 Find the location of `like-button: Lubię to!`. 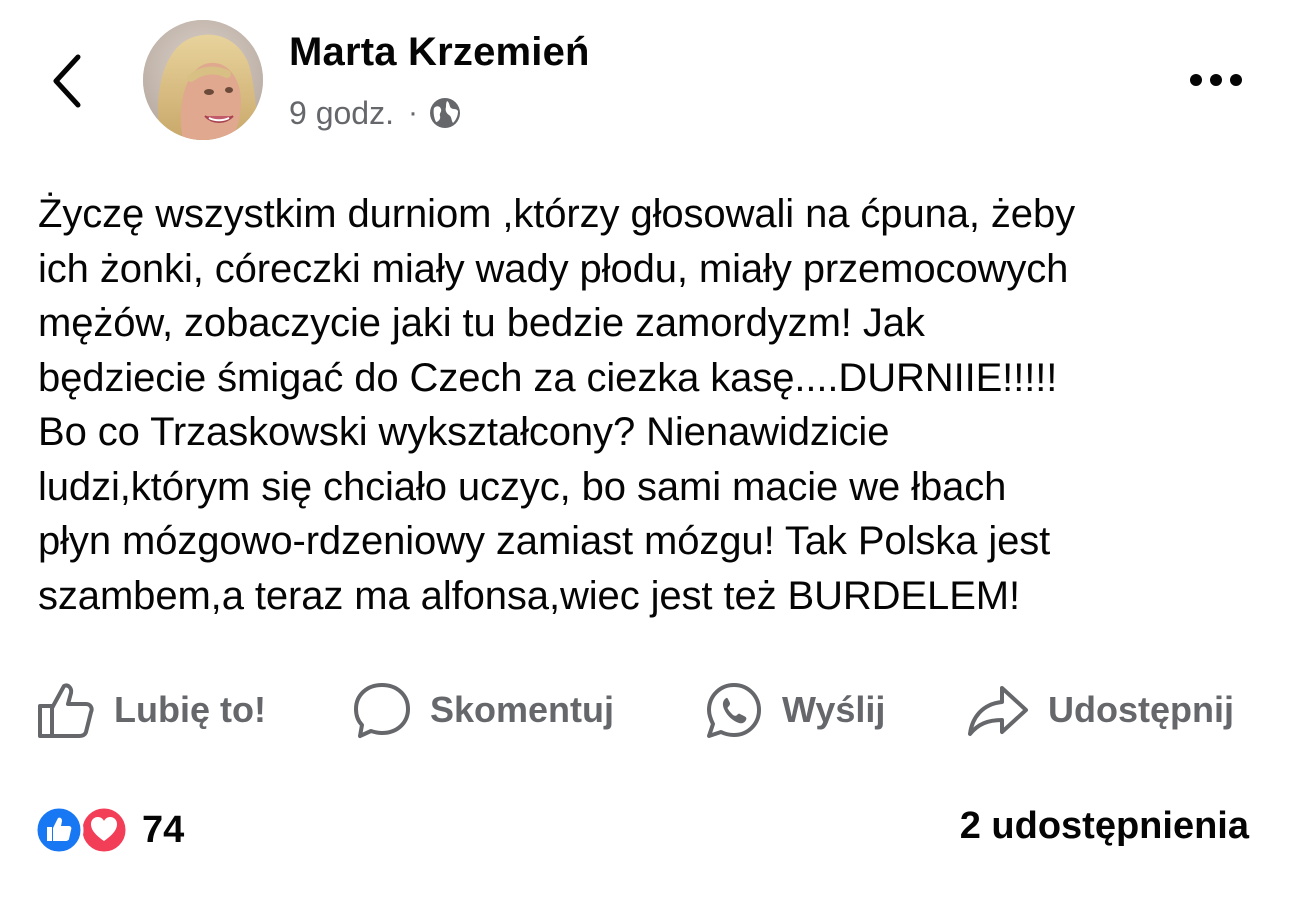

like-button: Lubię to! is located at coordinates (151, 710).